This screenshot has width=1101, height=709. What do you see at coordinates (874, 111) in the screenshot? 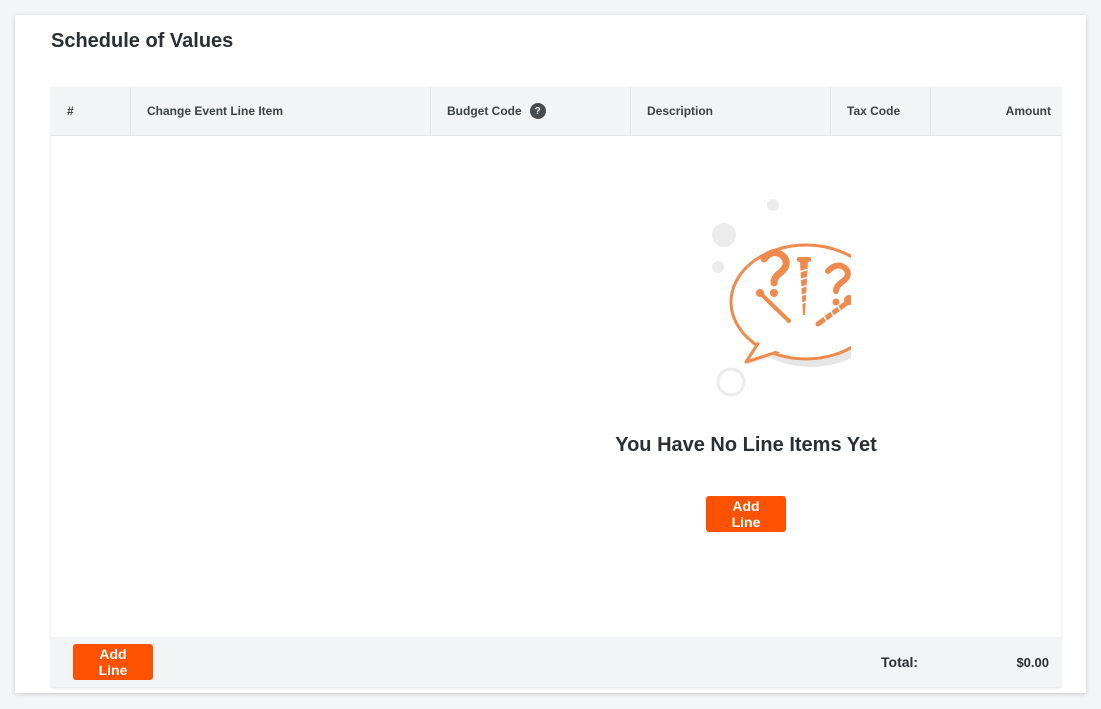
I see `column-label: Tax Code` at bounding box center [874, 111].